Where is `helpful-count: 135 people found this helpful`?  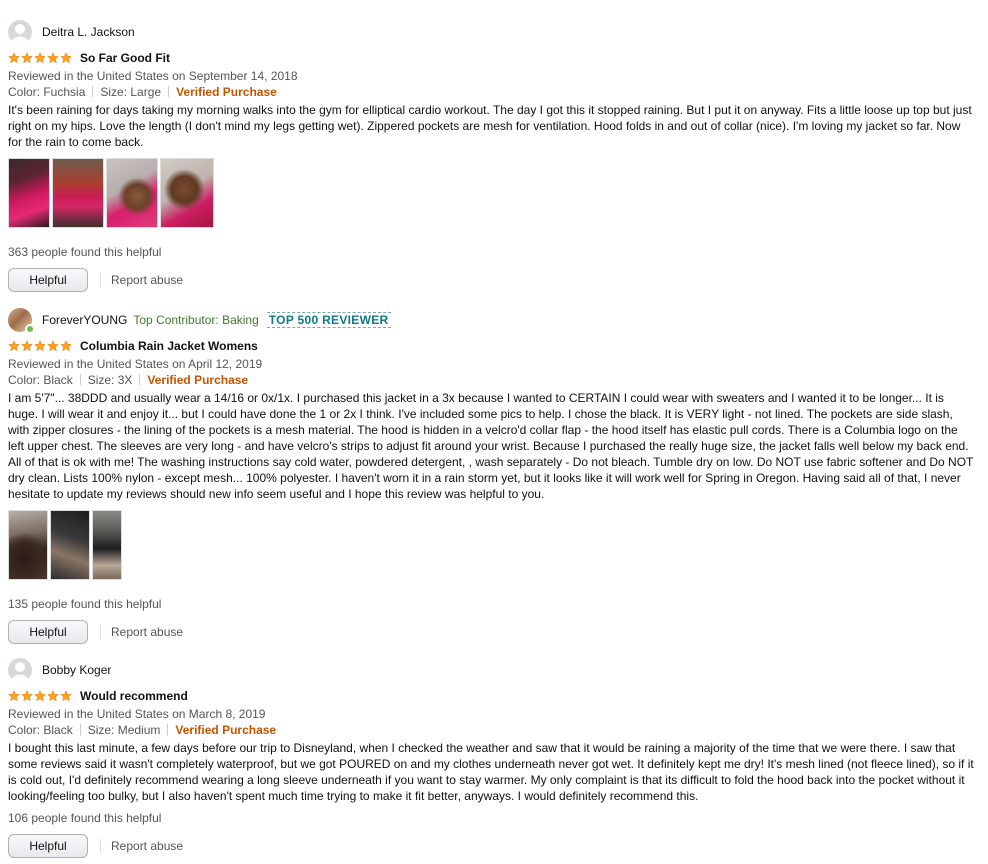 helpful-count: 135 people found this helpful is located at coordinates (85, 604).